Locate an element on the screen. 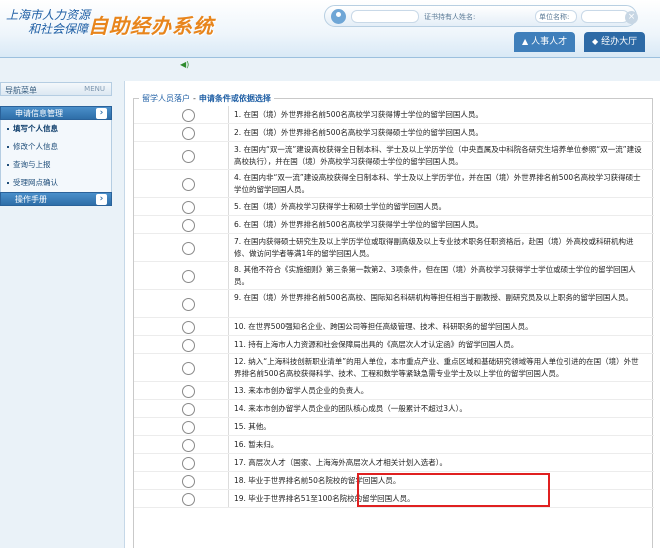 This screenshot has height=548, width=660. condition-option-row: 17. 高层次人才（国家、上海海外高层次人才相关计划入选者）。 is located at coordinates (394, 463).